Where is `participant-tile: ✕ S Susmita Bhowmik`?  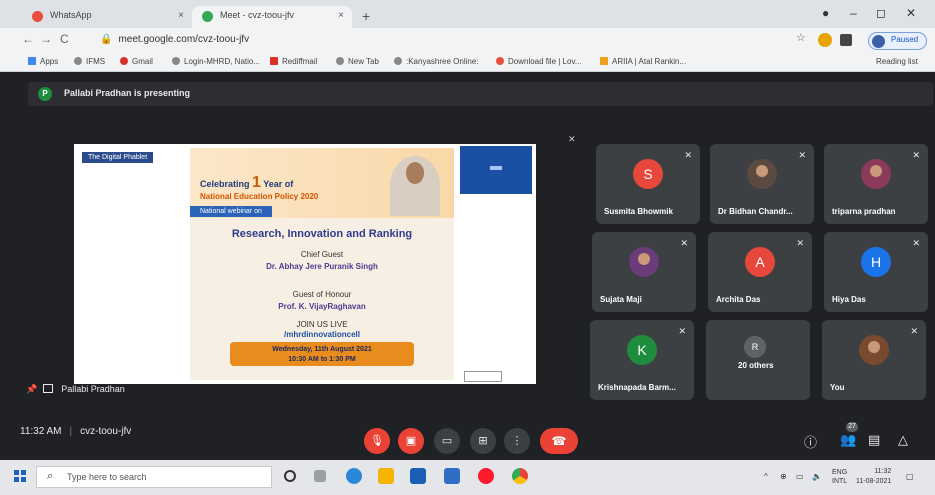
participant-tile: ✕ S Susmita Bhowmik is located at coordinates (648, 184).